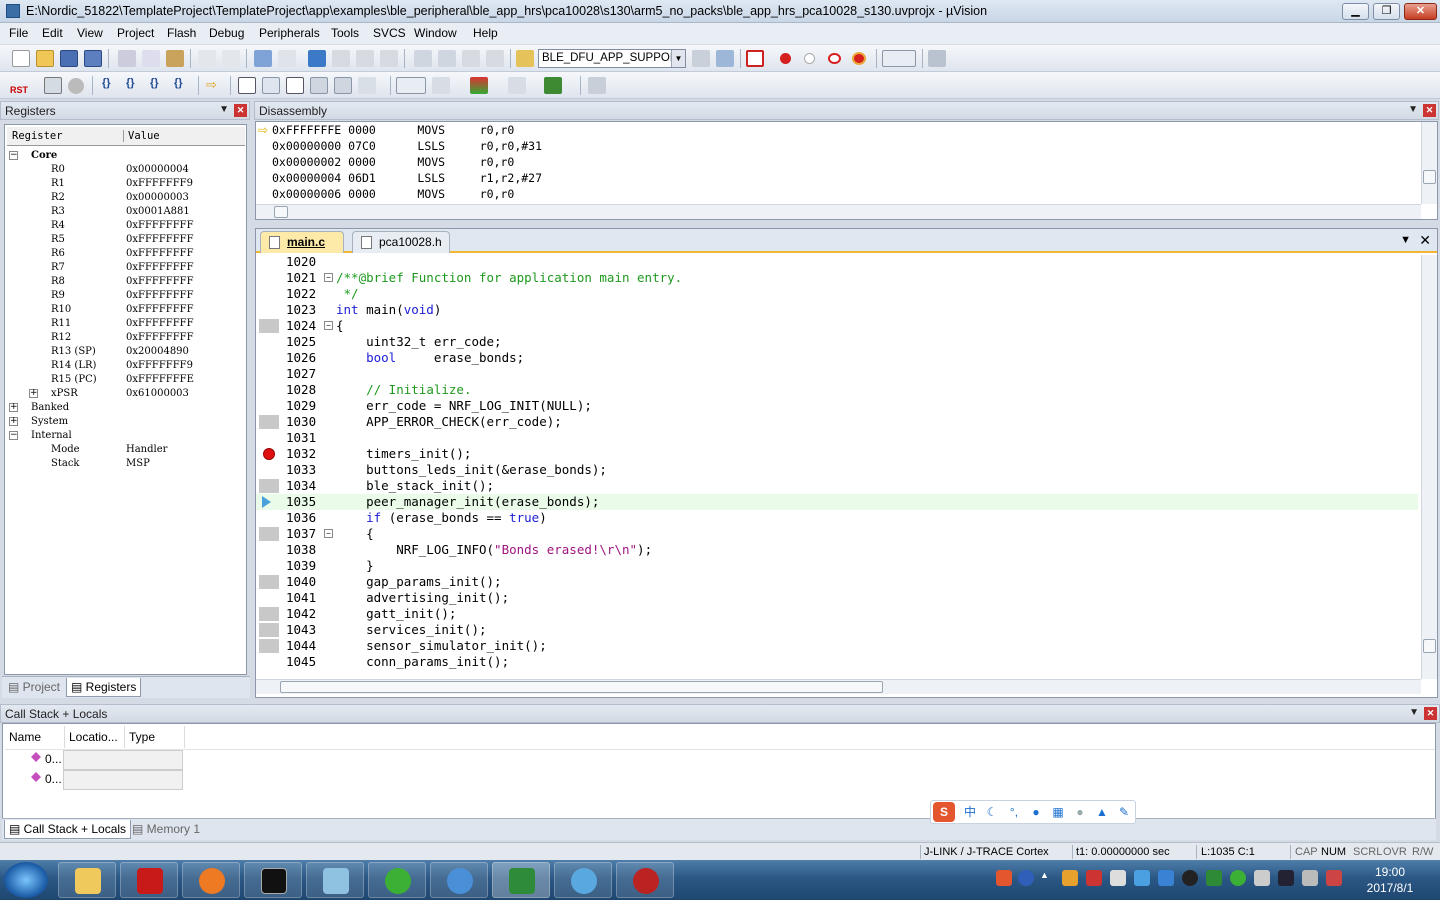 The image size is (1440, 900). Describe the element at coordinates (837, 502) in the screenshot. I see `code-line: 1035 peer_manager_init(erase_bonds);` at that location.